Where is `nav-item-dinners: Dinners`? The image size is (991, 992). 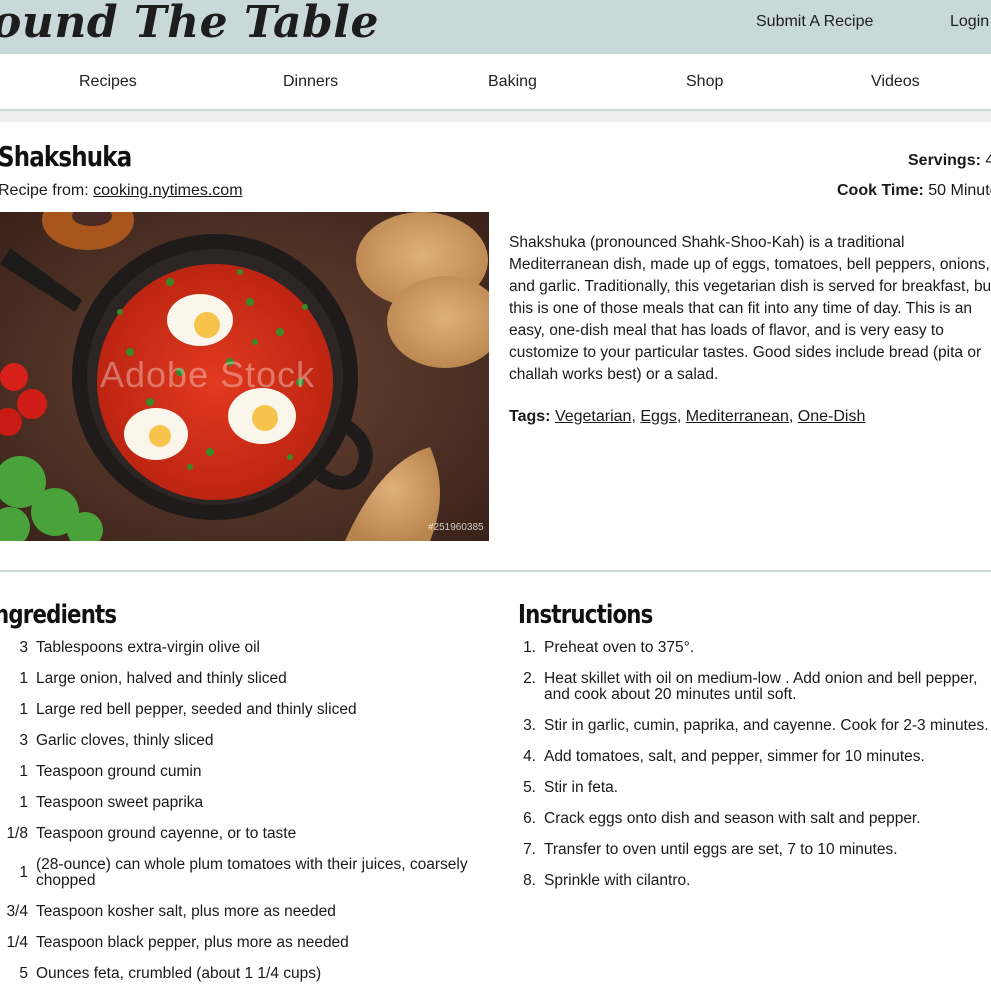 nav-item-dinners: Dinners is located at coordinates (310, 82).